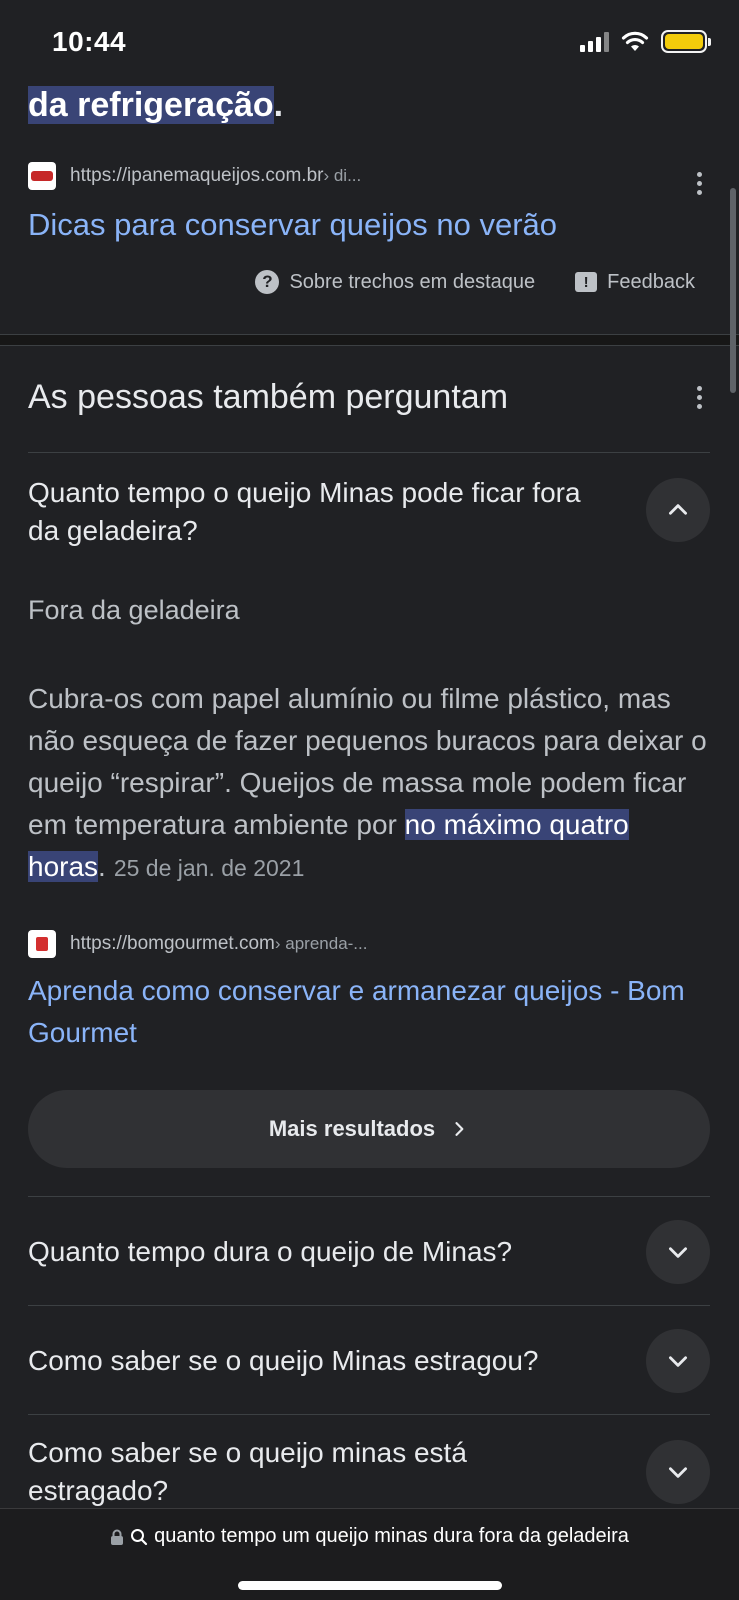 This screenshot has width=739, height=1600. What do you see at coordinates (308, 1361) in the screenshot?
I see `paa-question-2: Como saber se o queijo Minas estragou?` at bounding box center [308, 1361].